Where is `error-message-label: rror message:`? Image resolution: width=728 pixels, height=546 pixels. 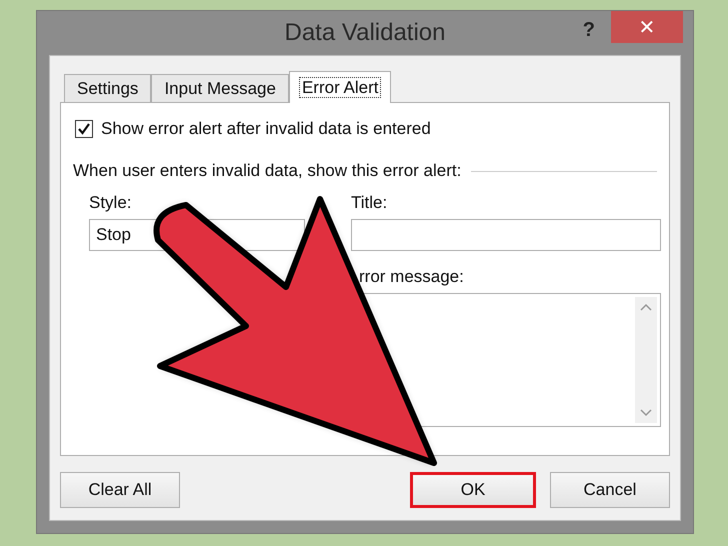
error-message-label: rror message: is located at coordinates (411, 277).